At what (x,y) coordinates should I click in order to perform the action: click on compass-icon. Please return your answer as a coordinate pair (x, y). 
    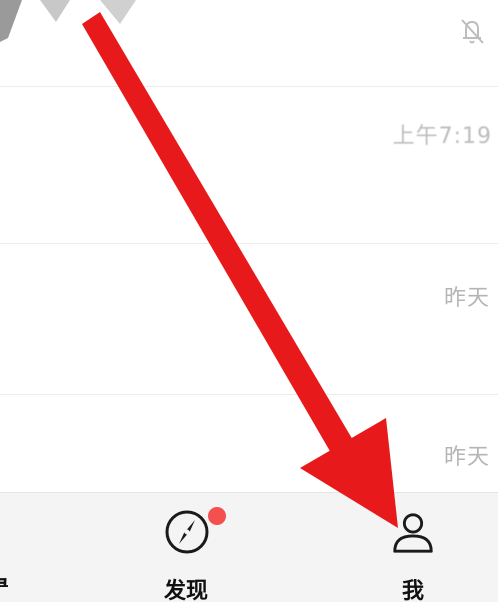
    Looking at the image, I should click on (187, 532).